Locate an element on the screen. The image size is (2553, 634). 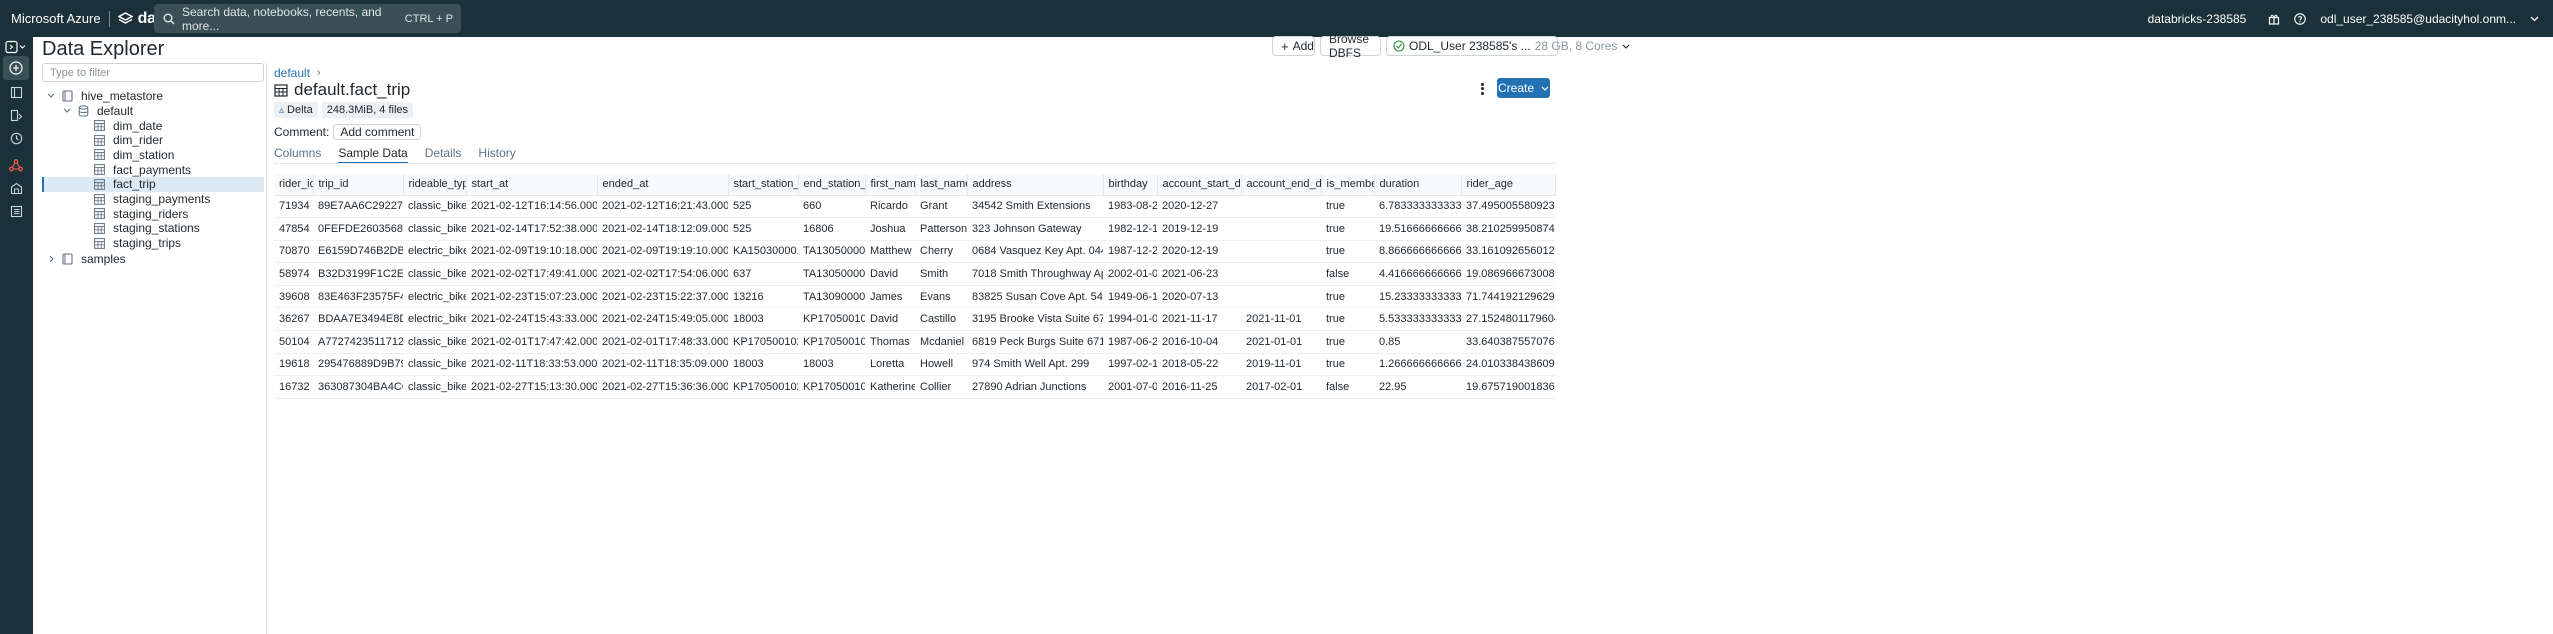
column-header-last-name: last_name is located at coordinates (941, 185).